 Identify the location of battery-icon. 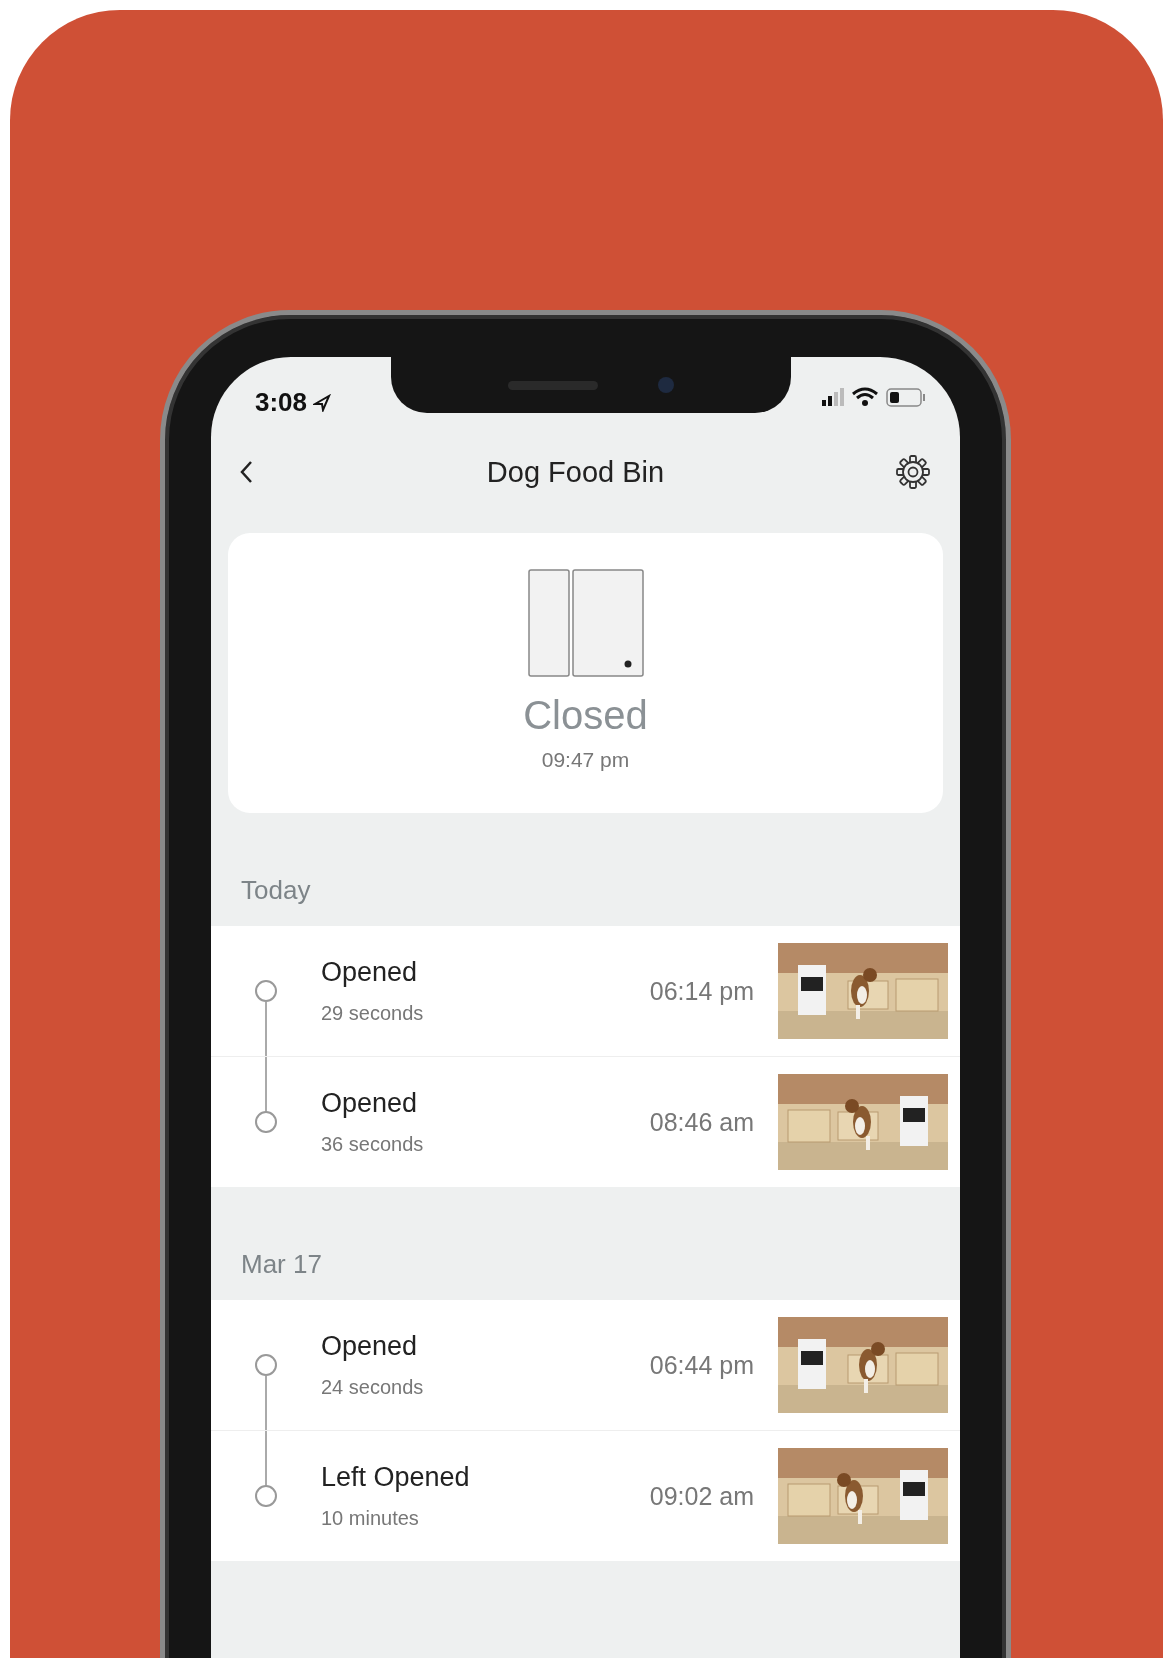
(906, 397).